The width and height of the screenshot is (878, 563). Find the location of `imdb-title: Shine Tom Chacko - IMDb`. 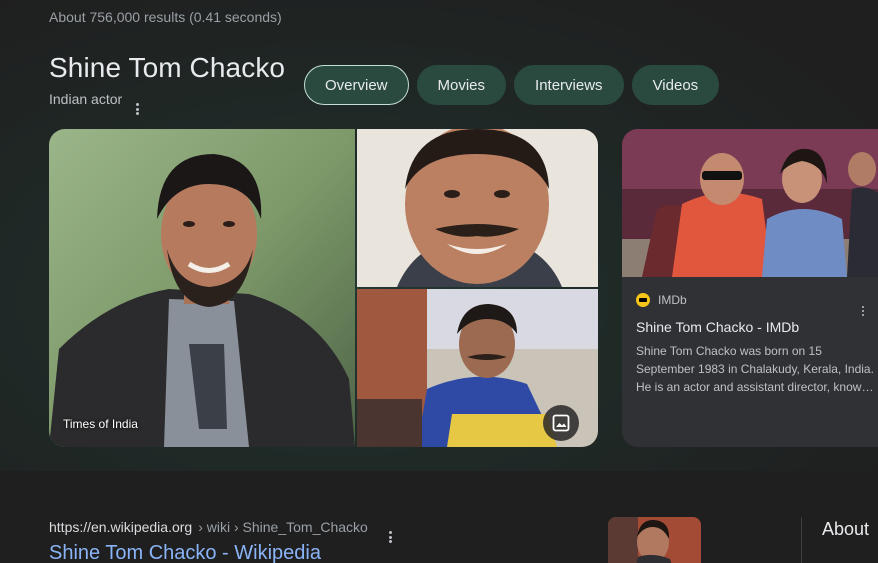

imdb-title: Shine Tom Chacko - IMDb is located at coordinates (717, 327).